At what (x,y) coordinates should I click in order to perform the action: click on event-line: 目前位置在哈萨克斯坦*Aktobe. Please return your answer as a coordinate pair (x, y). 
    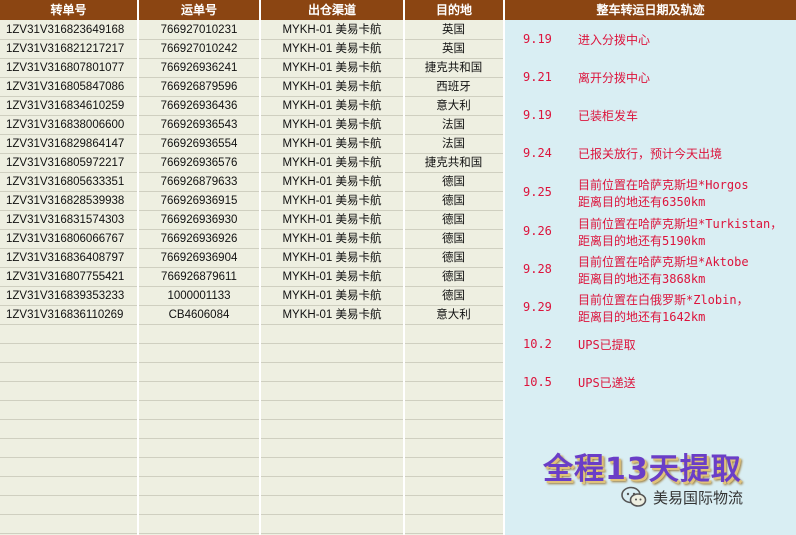
    Looking at the image, I should click on (663, 262).